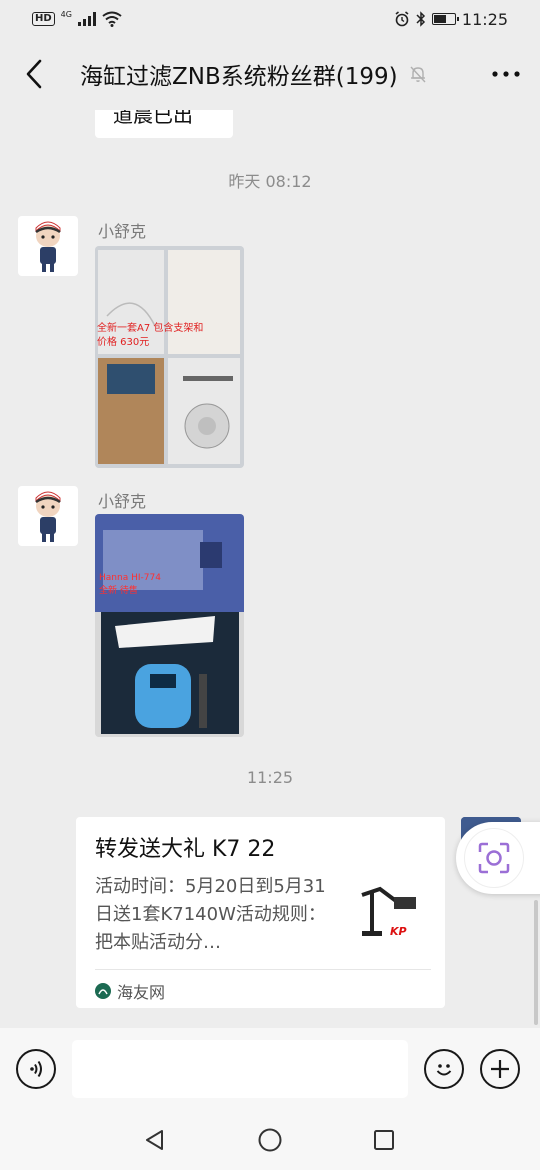  I want to click on photo-overlay-text: Hanna HI-774 全新 待售, so click(171, 585).